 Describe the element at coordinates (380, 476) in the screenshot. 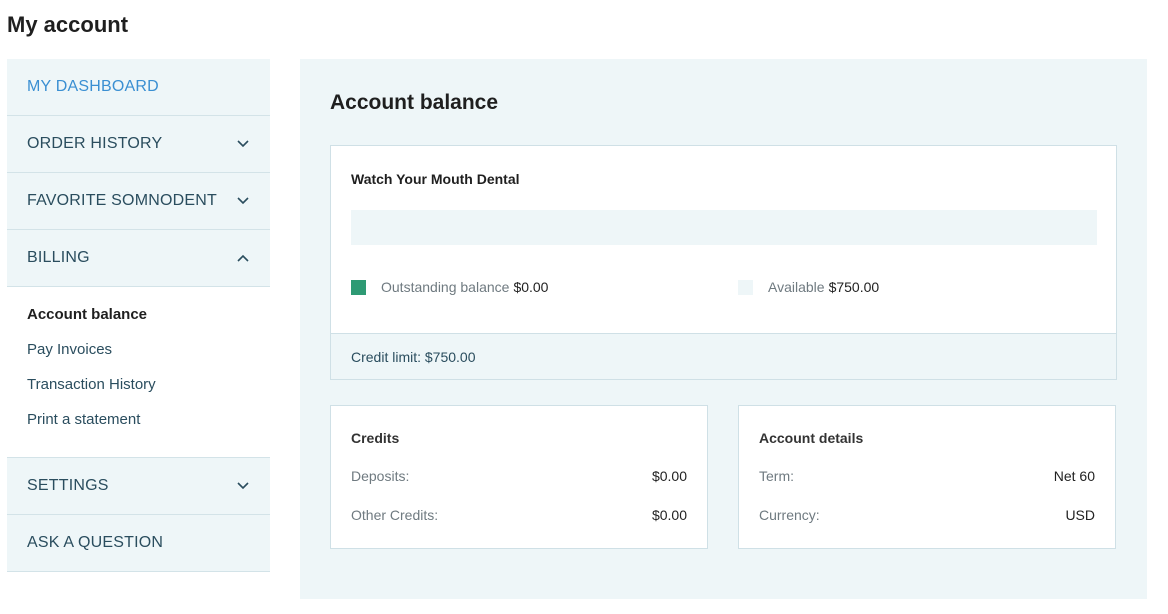

I see `row-key: Deposits:` at that location.